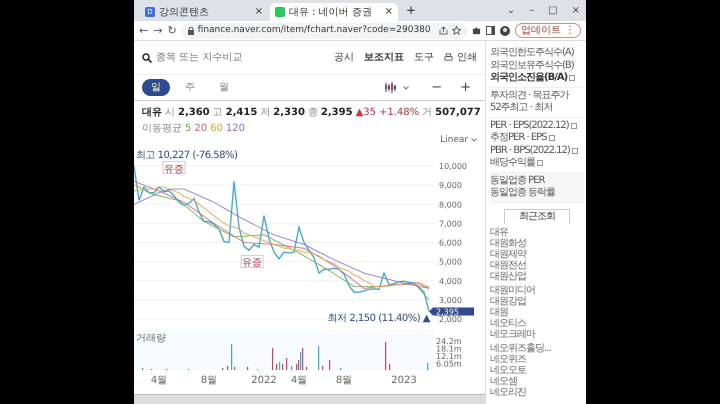 The width and height of the screenshot is (720, 404). What do you see at coordinates (537, 370) in the screenshot?
I see `recent-stock-link: 네오오토` at bounding box center [537, 370].